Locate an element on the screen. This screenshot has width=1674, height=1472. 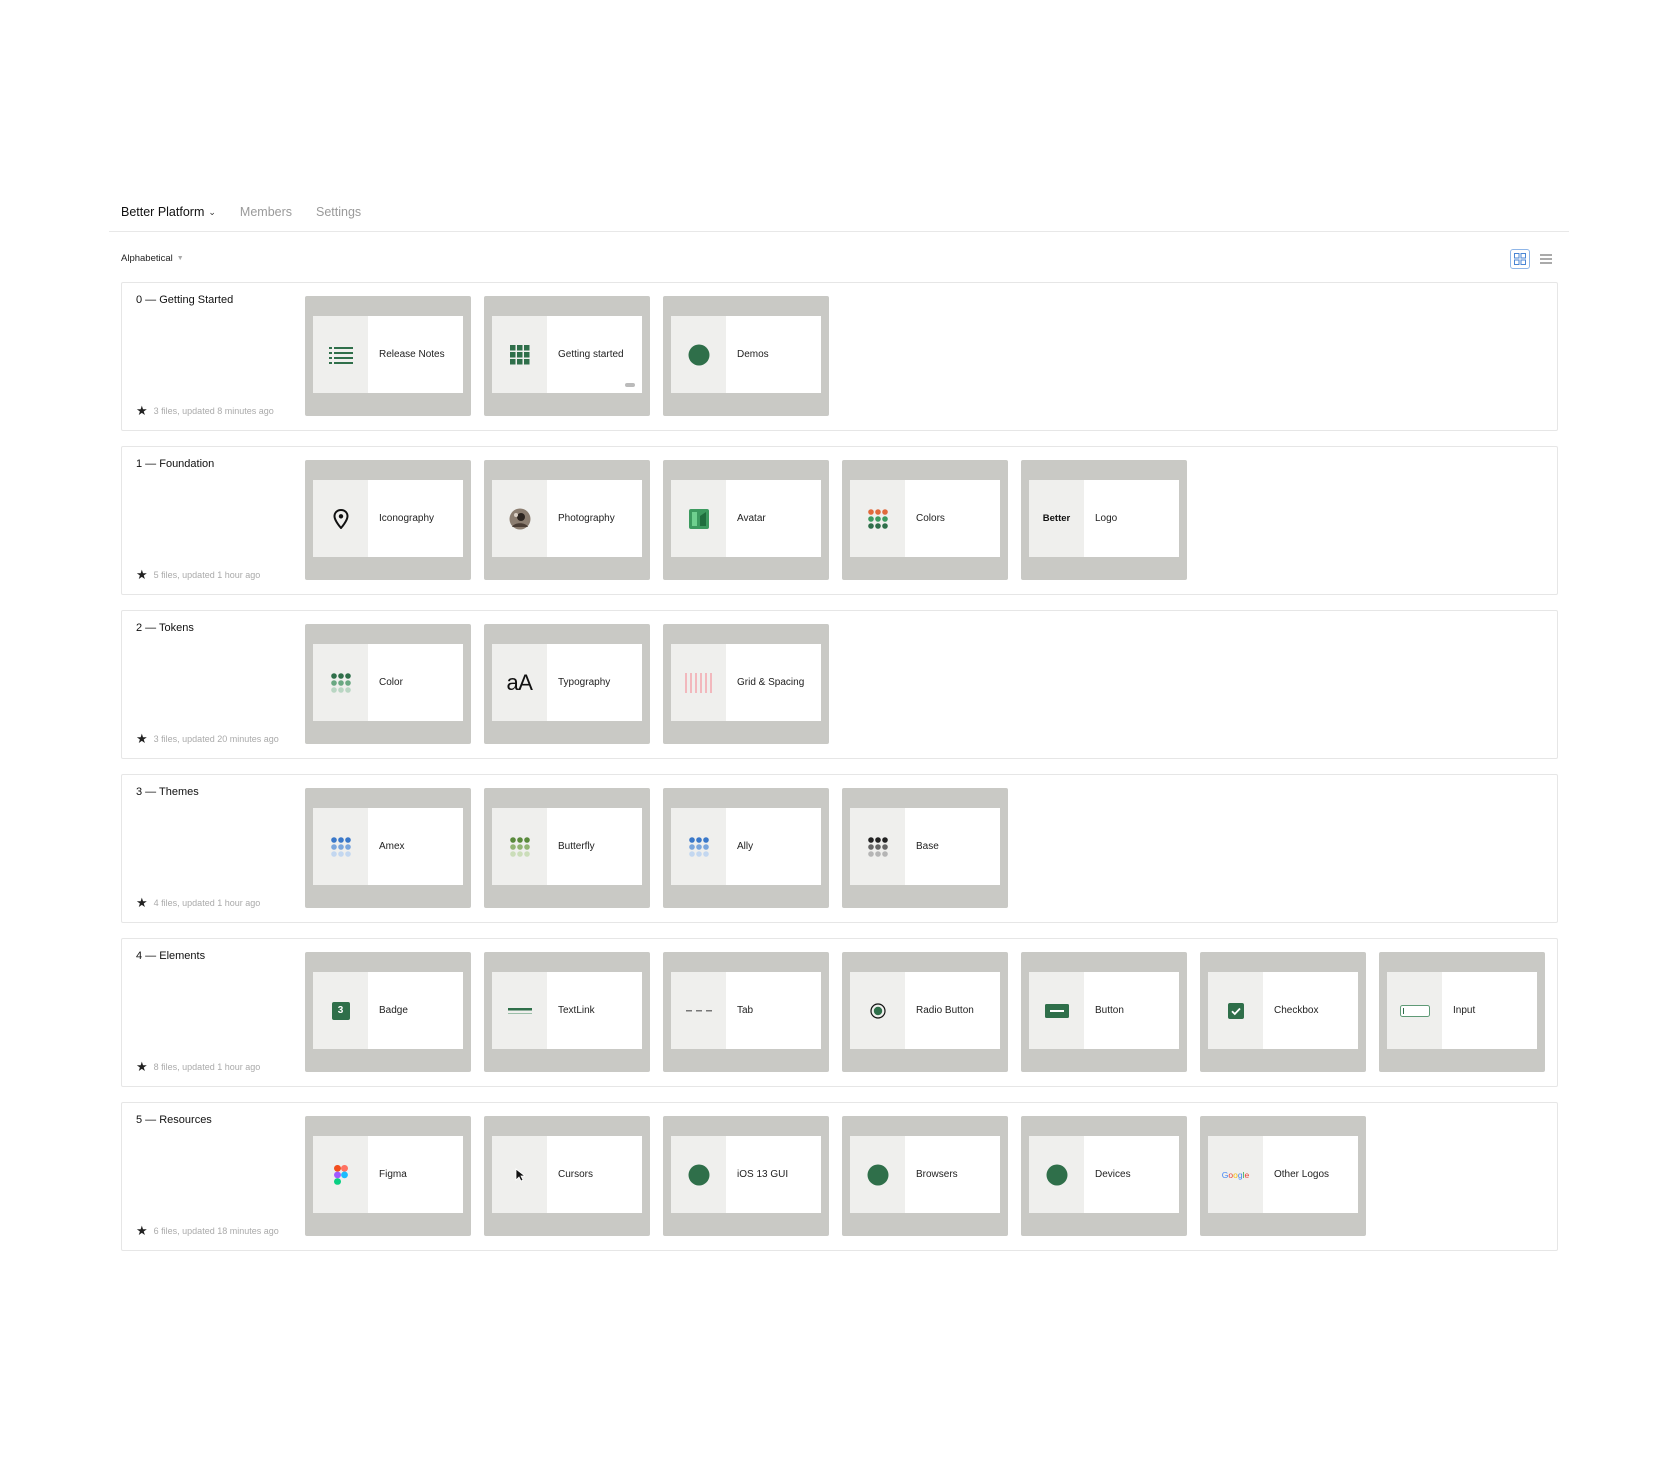
file-card: Checkbox is located at coordinates (1283, 1012).